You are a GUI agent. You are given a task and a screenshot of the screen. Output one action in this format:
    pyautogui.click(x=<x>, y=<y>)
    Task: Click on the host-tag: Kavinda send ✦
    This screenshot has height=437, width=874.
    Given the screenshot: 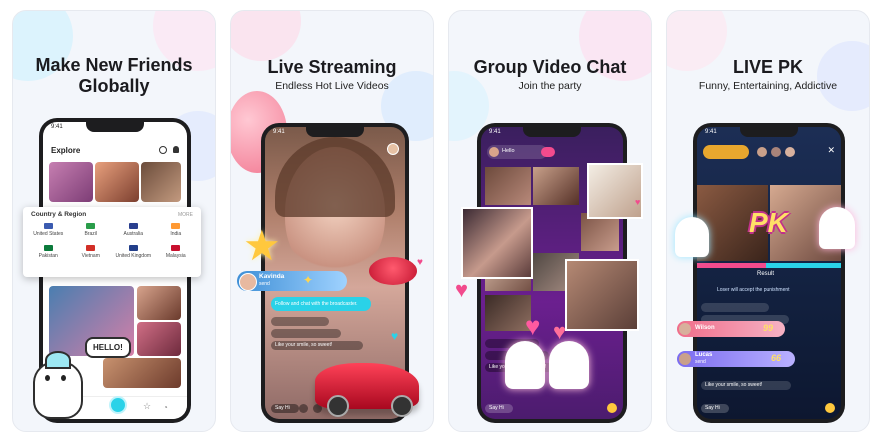 What is the action you would take?
    pyautogui.click(x=292, y=281)
    